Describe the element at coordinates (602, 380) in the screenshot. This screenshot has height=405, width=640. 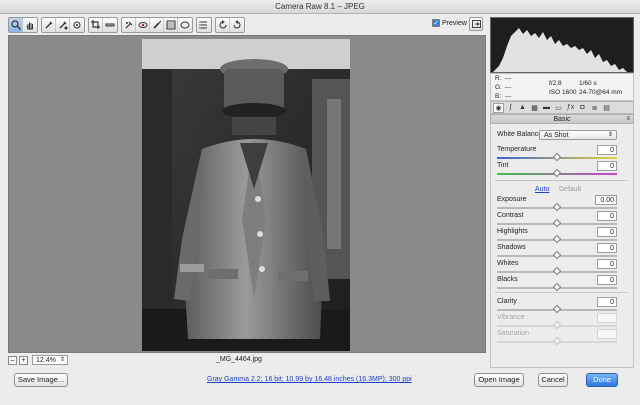
I see `done-button: Done` at that location.